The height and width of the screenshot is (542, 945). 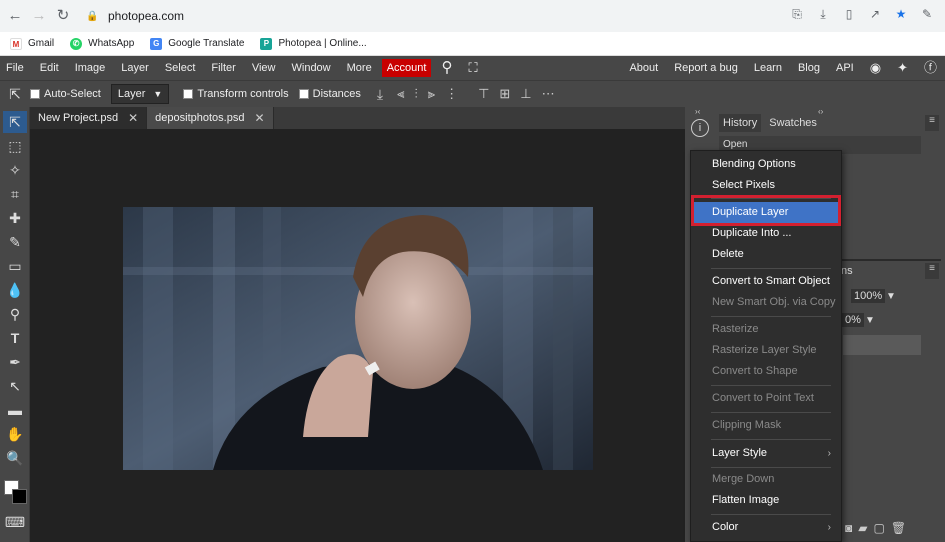 What do you see at coordinates (797, 14) in the screenshot?
I see `share-icon: ⎘` at bounding box center [797, 14].